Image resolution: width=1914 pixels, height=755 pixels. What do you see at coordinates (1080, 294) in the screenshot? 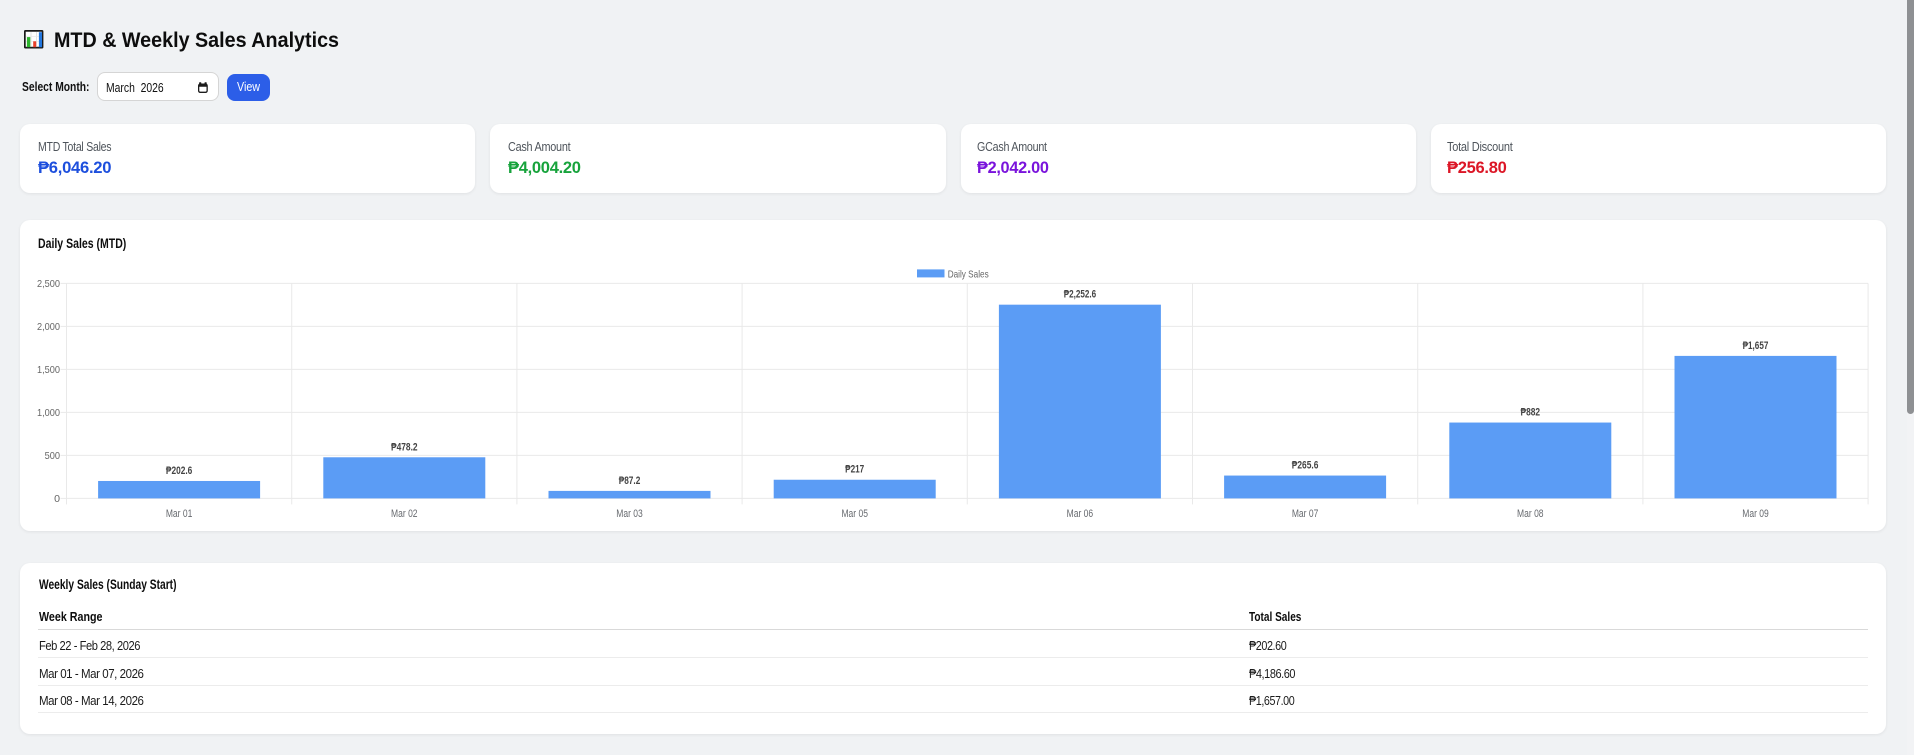
I see `svg-text: ₱2,252.6` at bounding box center [1080, 294].